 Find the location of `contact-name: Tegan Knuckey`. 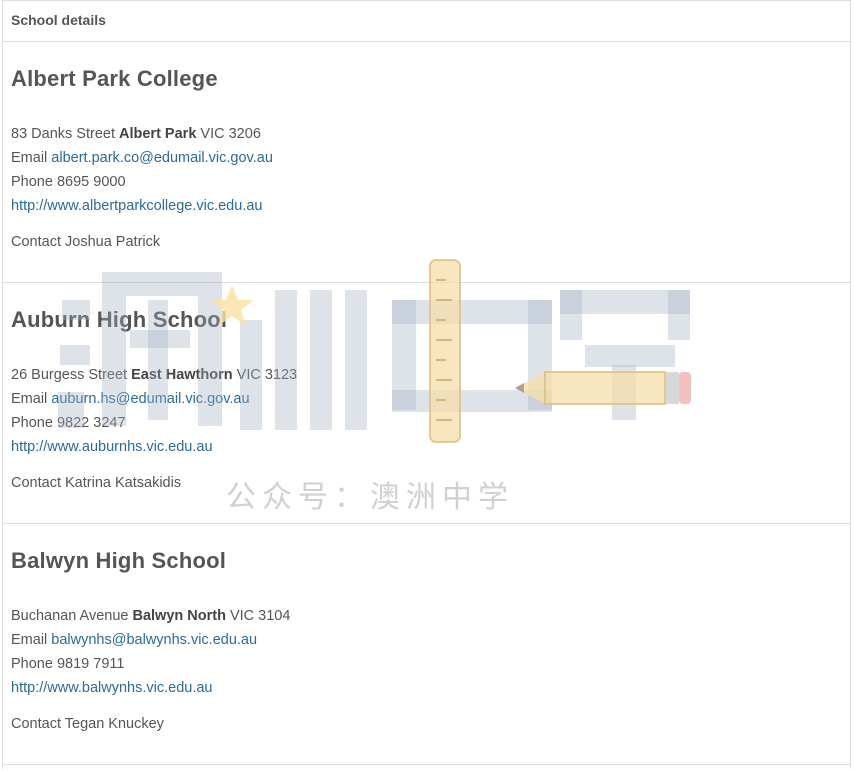

contact-name: Tegan Knuckey is located at coordinates (114, 724).